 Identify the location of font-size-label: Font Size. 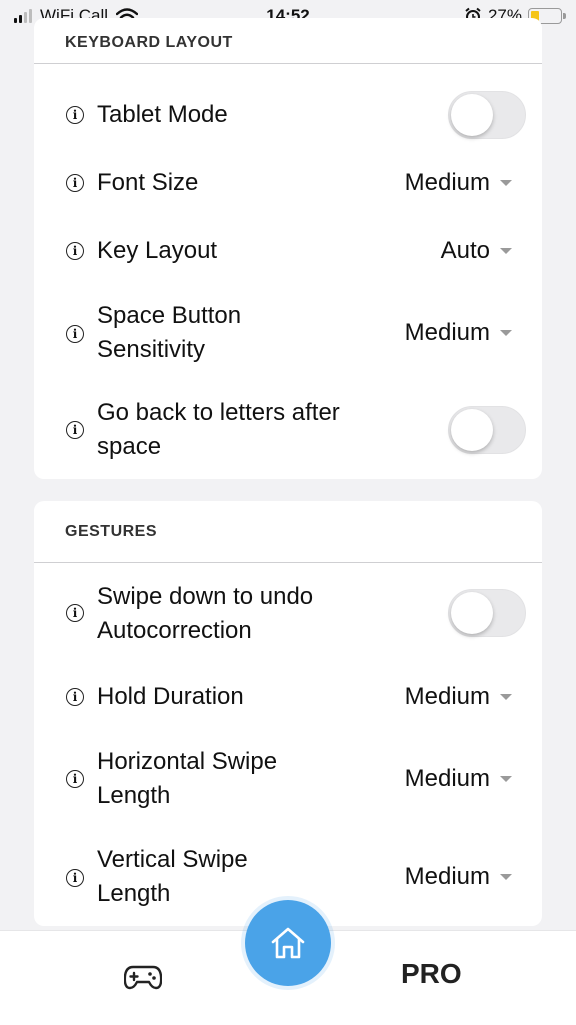
(148, 182).